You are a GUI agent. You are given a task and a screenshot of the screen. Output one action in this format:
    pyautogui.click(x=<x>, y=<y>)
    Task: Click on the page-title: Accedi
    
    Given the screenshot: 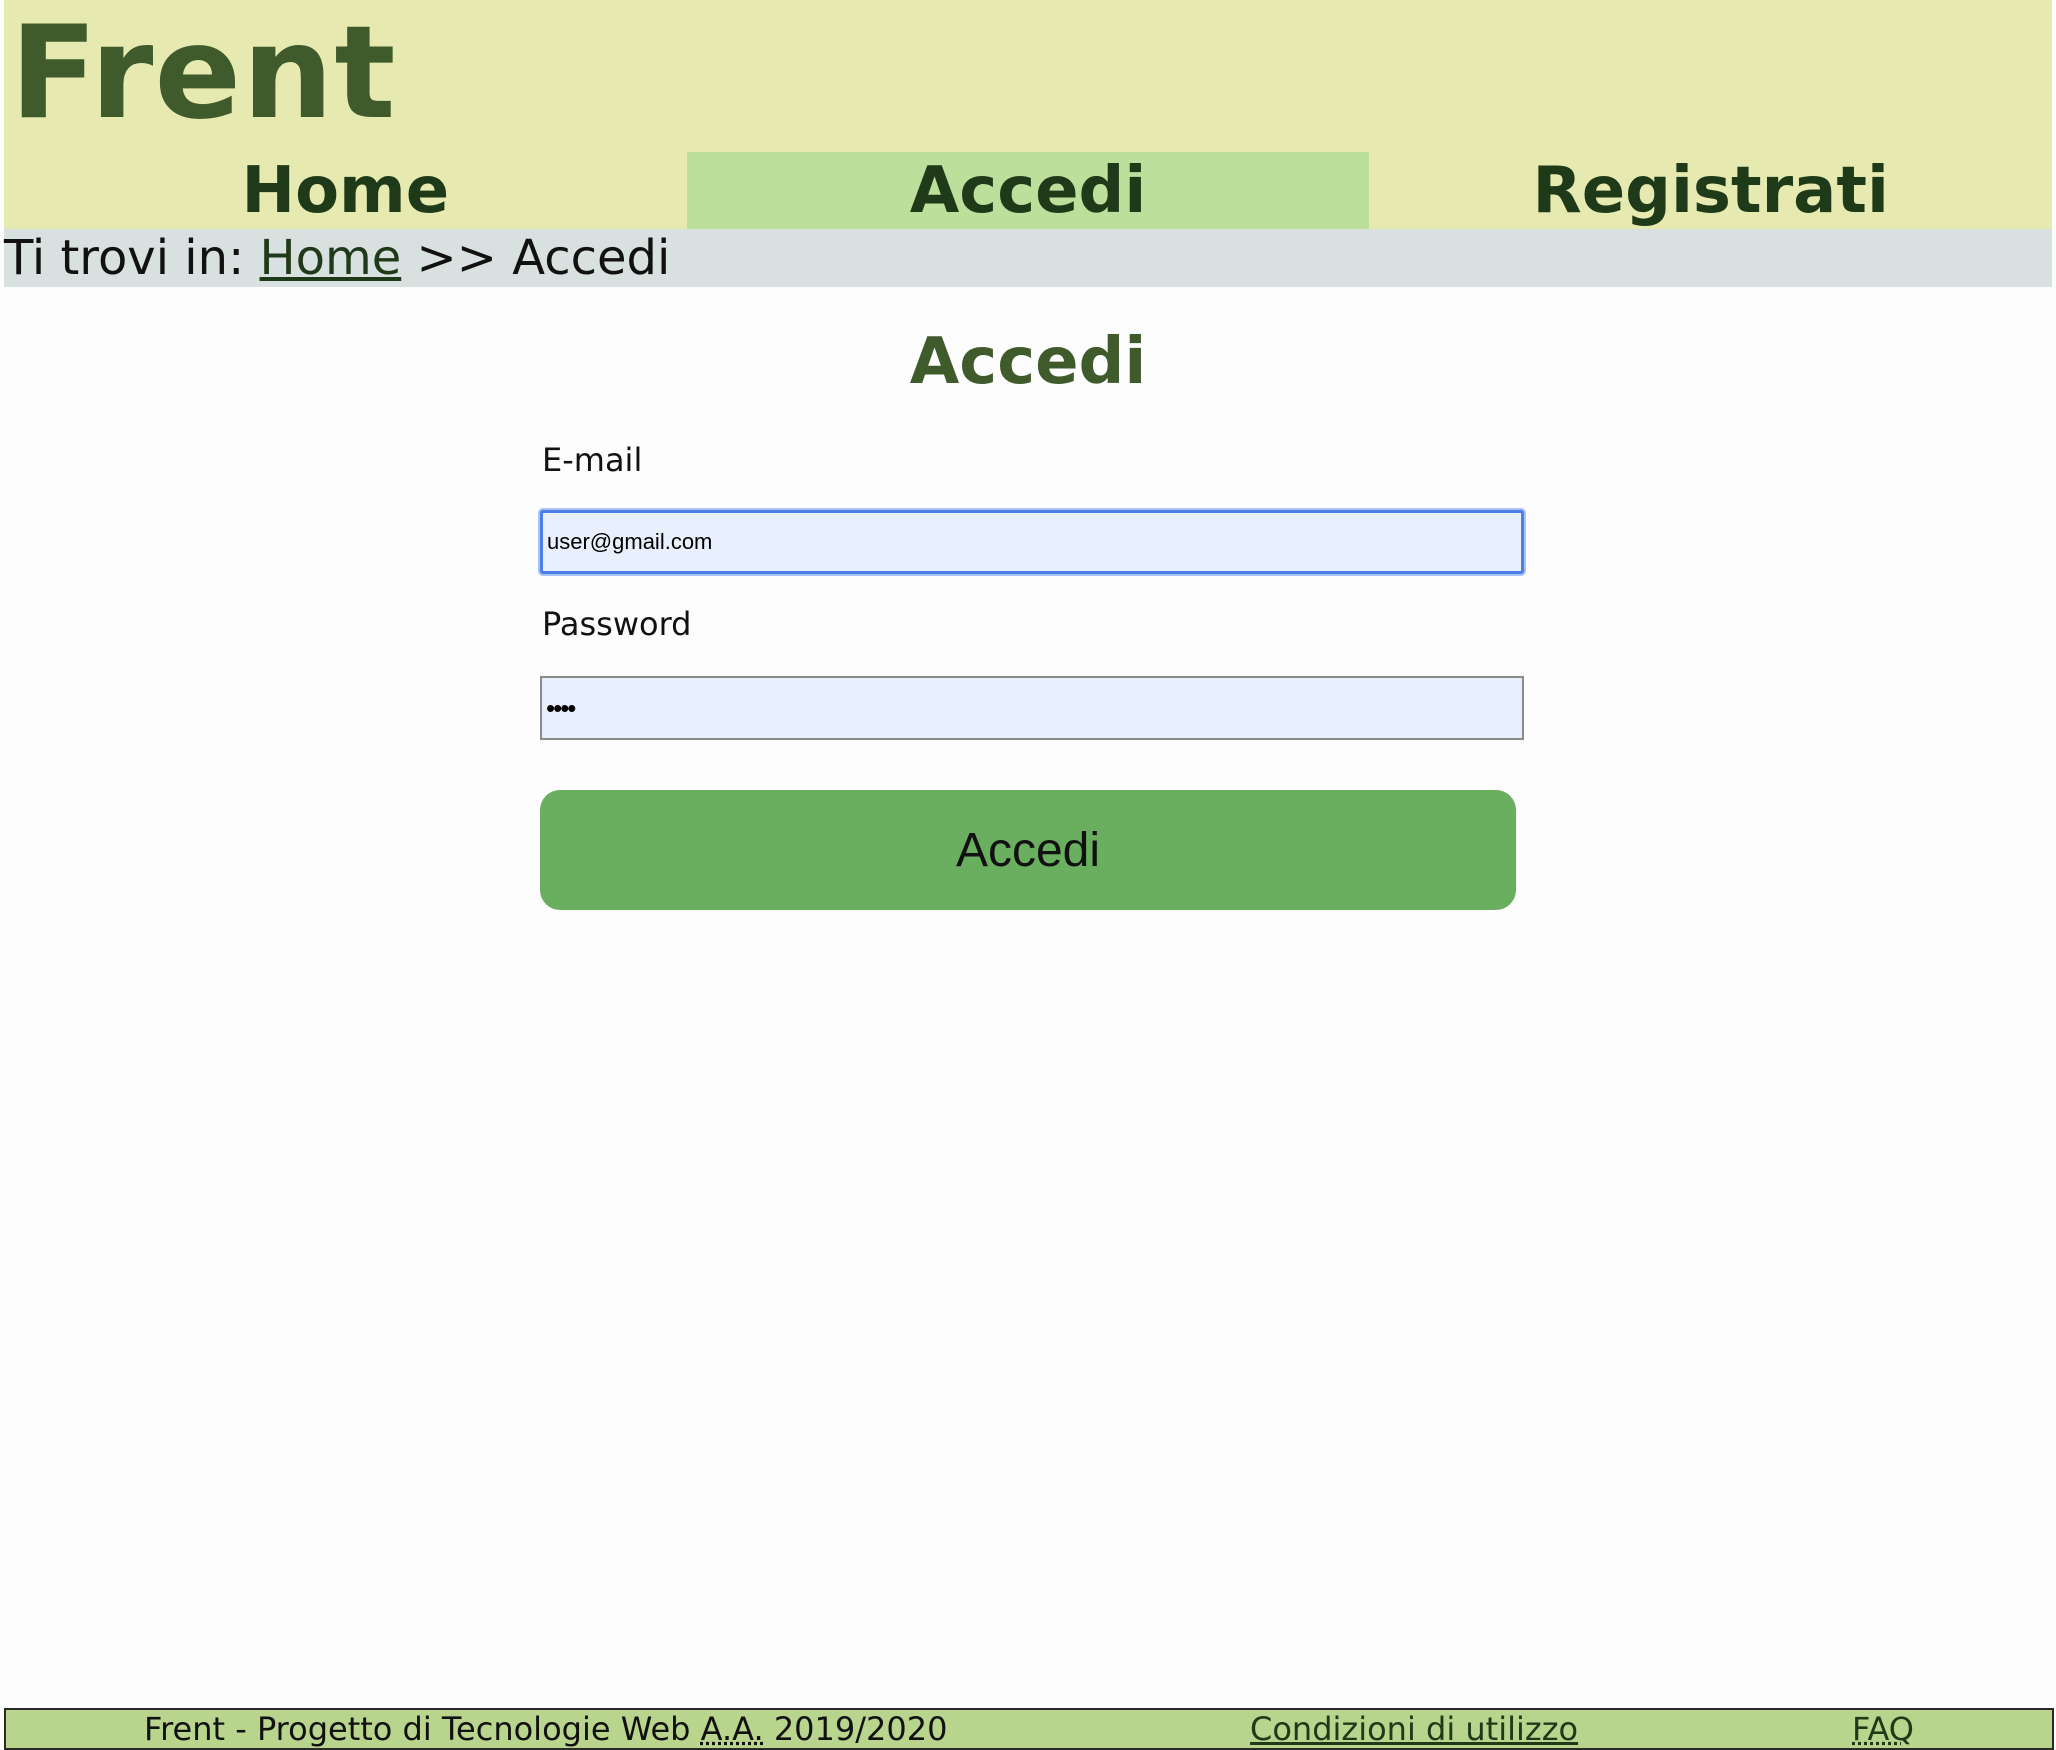 What is the action you would take?
    pyautogui.click(x=1028, y=362)
    